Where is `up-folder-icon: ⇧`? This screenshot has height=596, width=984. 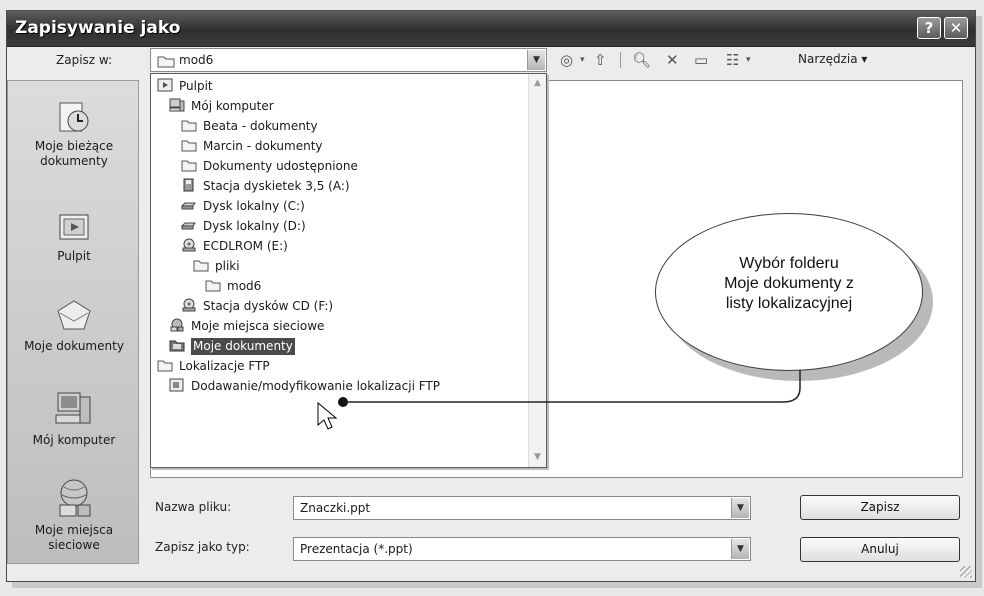
up-folder-icon: ⇧ is located at coordinates (600, 60).